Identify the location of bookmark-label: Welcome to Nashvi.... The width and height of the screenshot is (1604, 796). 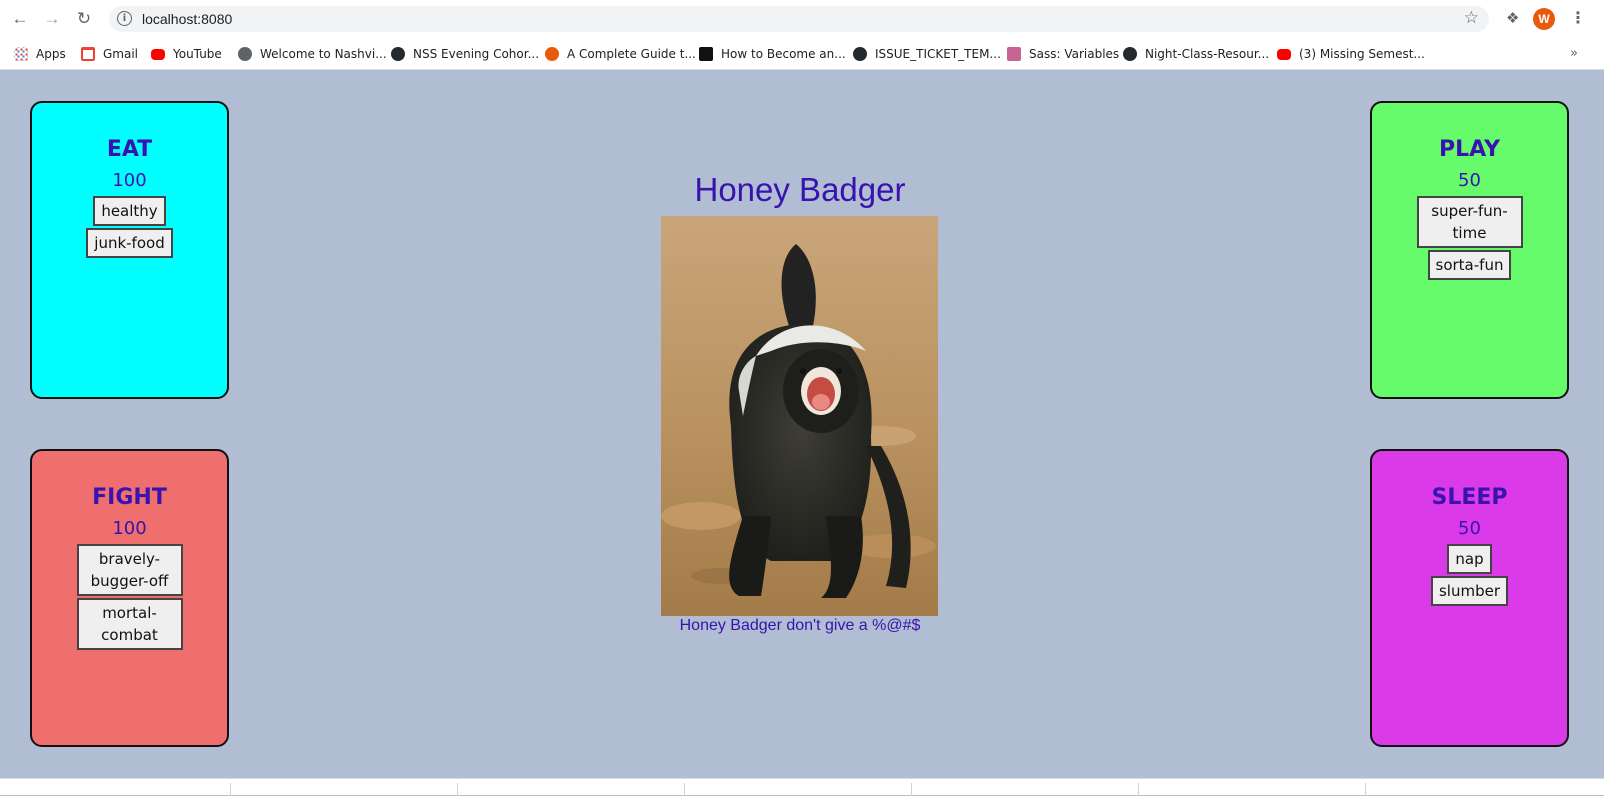
(323, 54).